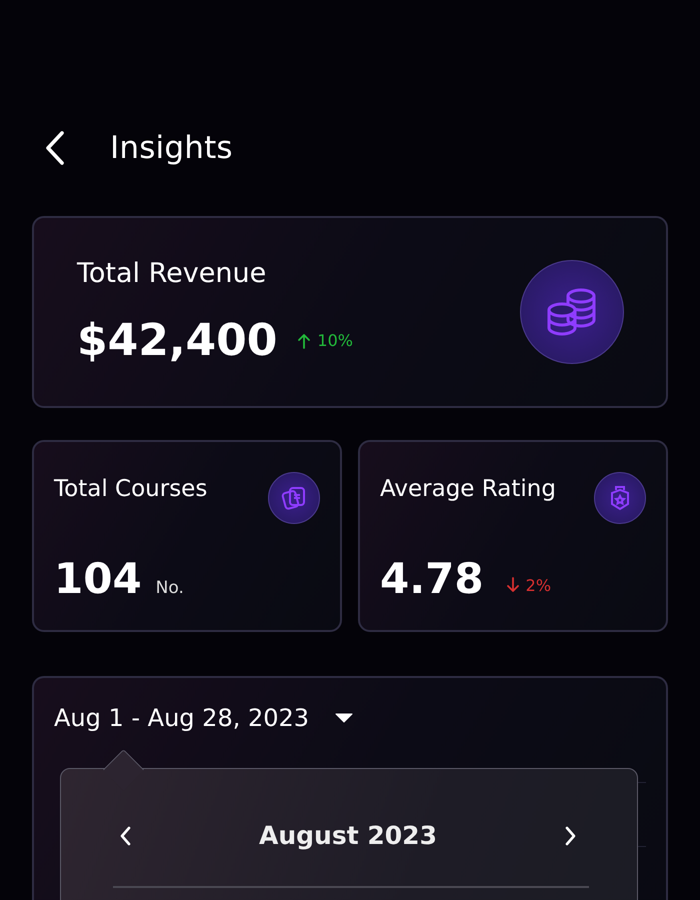 The height and width of the screenshot is (900, 700). I want to click on stat-value: 104, so click(98, 578).